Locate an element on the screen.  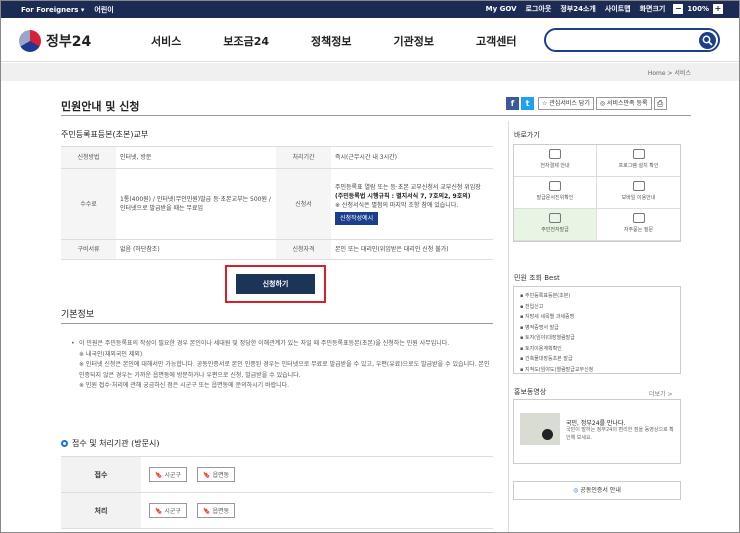
site-logo: 정부24 is located at coordinates (55, 41).